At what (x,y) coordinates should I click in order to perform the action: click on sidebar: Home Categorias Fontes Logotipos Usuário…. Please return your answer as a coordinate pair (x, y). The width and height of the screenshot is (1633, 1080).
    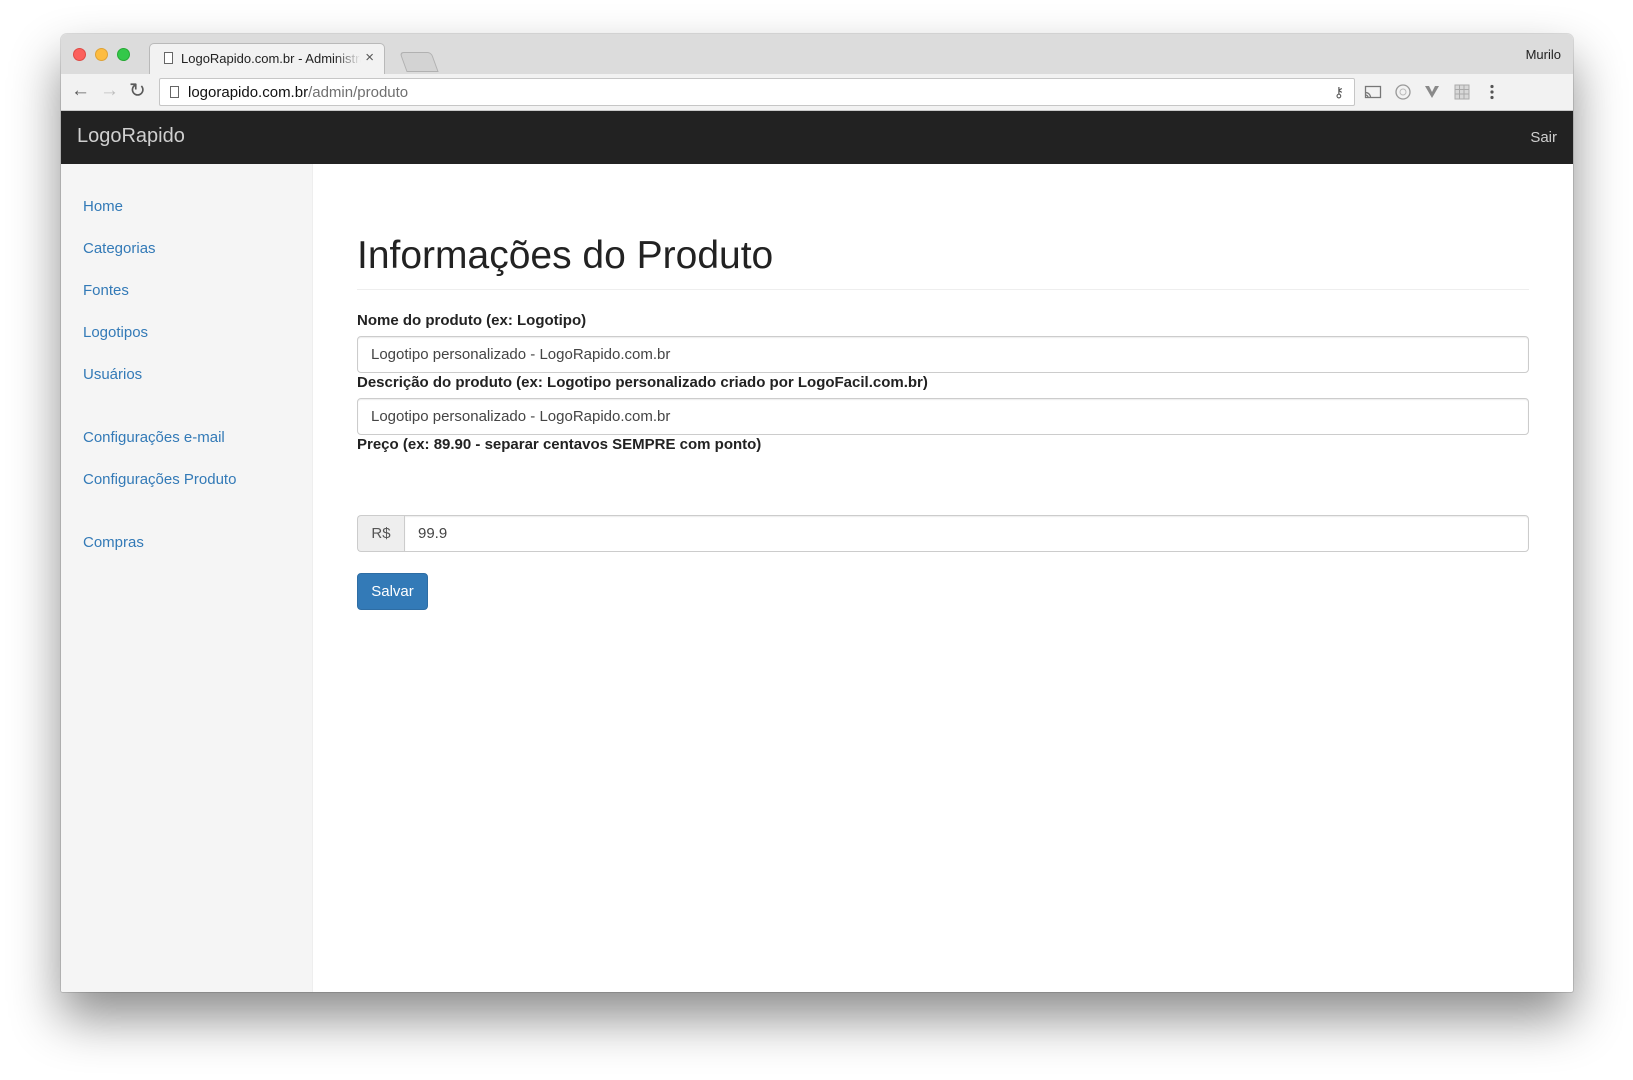
    Looking at the image, I should click on (187, 578).